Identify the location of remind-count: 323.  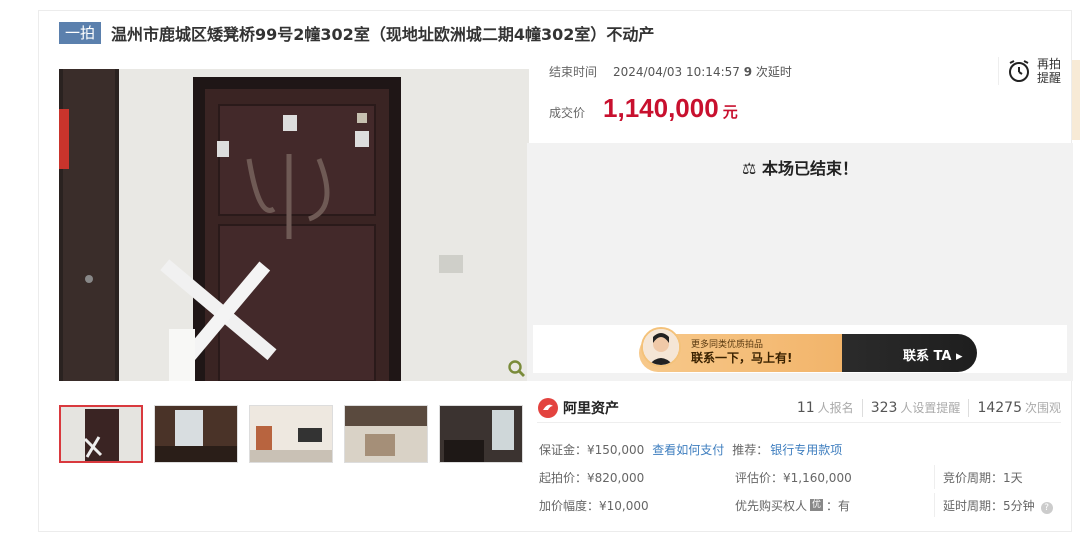
(884, 407).